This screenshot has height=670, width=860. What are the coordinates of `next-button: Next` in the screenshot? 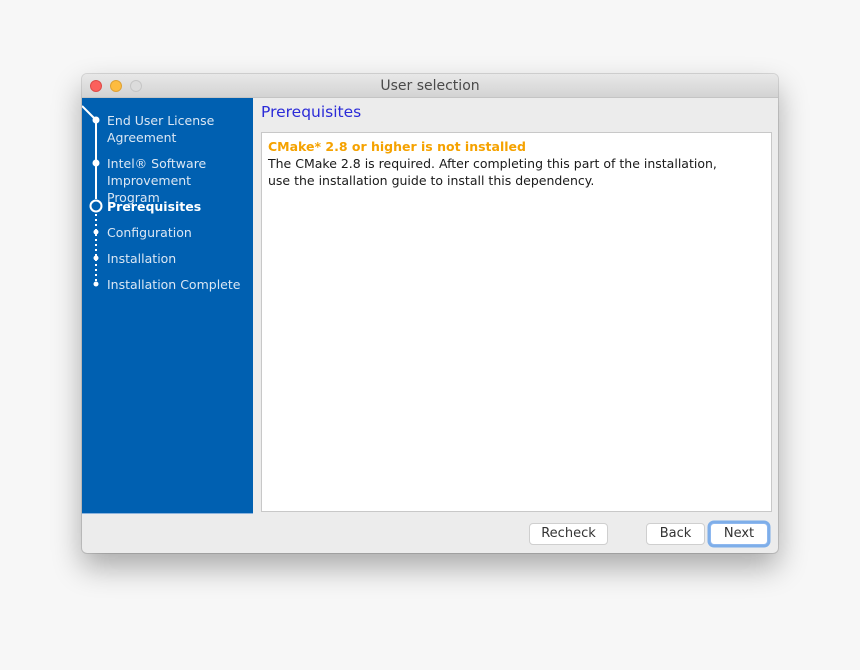 It's located at (739, 534).